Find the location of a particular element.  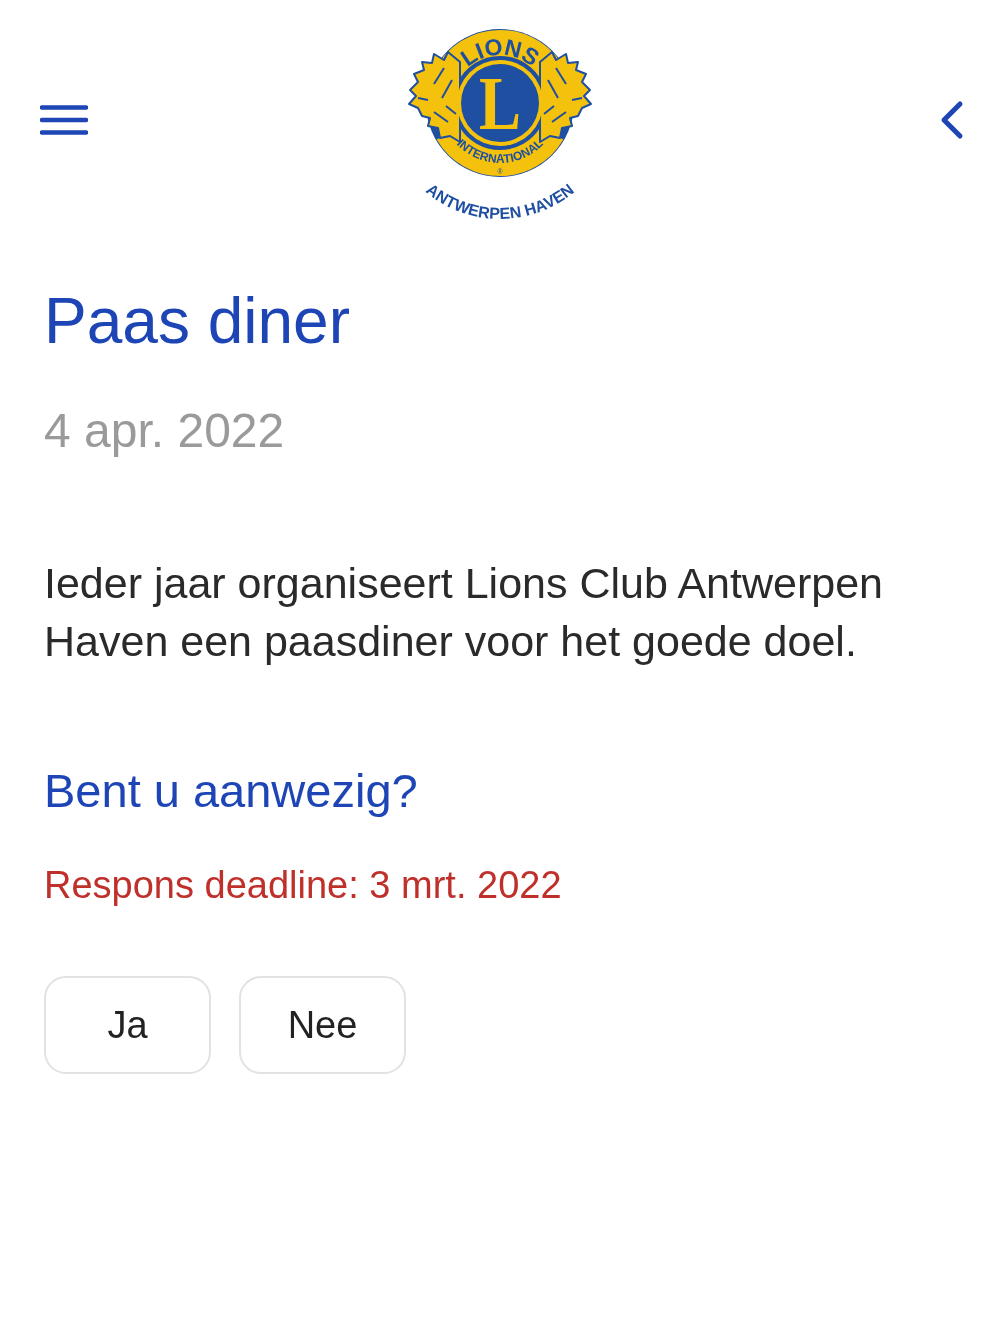

back-icon is located at coordinates (952, 120).